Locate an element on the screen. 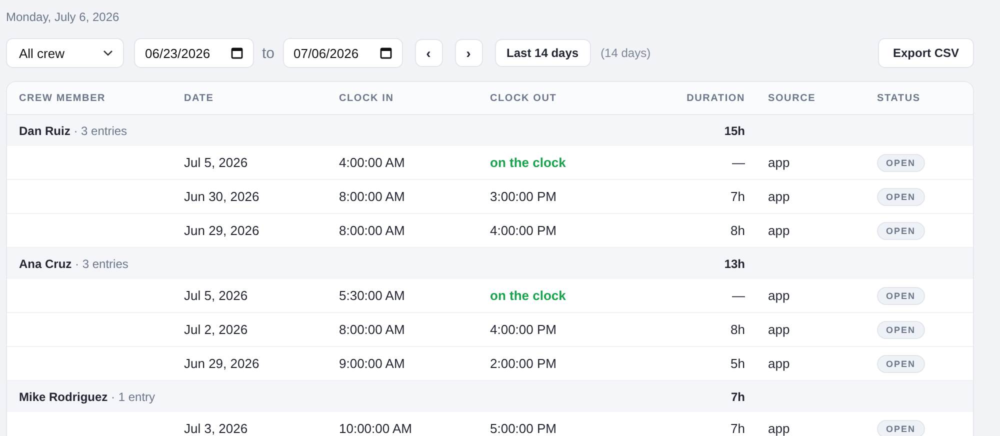 The width and height of the screenshot is (1000, 436). crew-select: All crew is located at coordinates (65, 53).